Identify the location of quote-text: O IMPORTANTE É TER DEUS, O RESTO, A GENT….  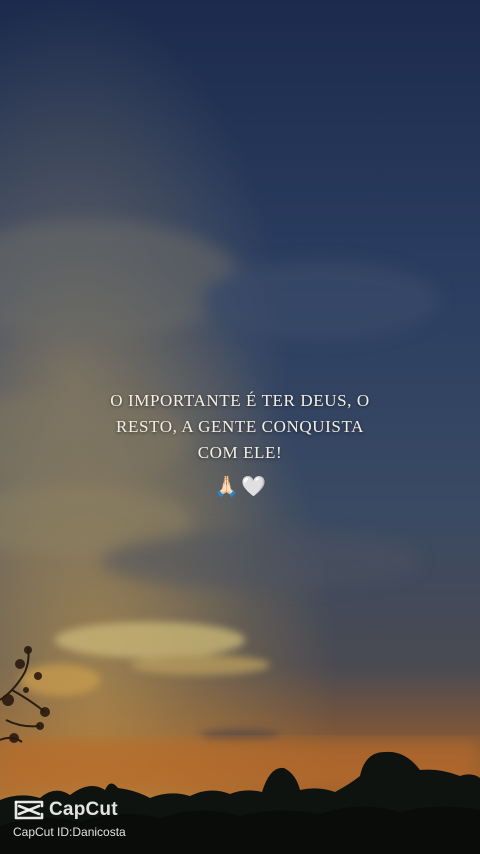
(240, 427).